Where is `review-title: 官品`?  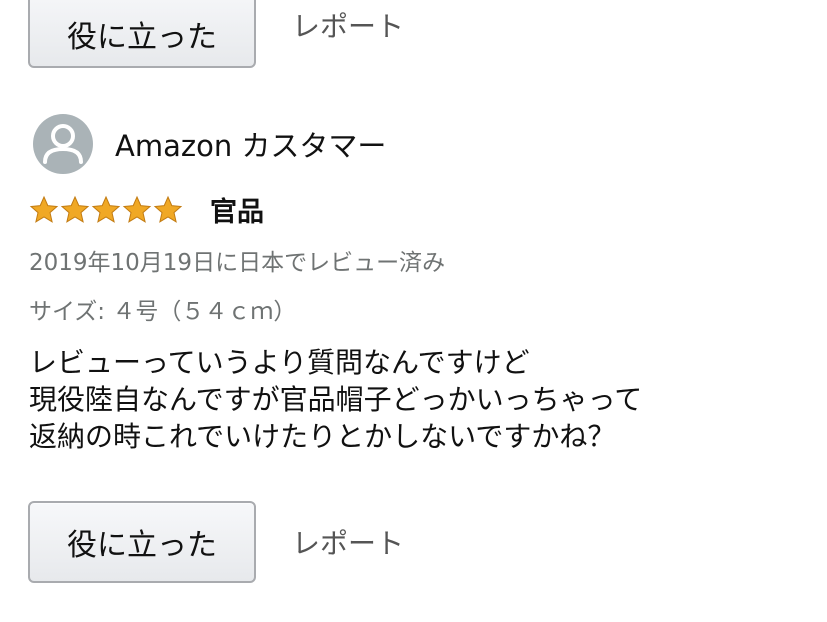
review-title: 官品 is located at coordinates (237, 209).